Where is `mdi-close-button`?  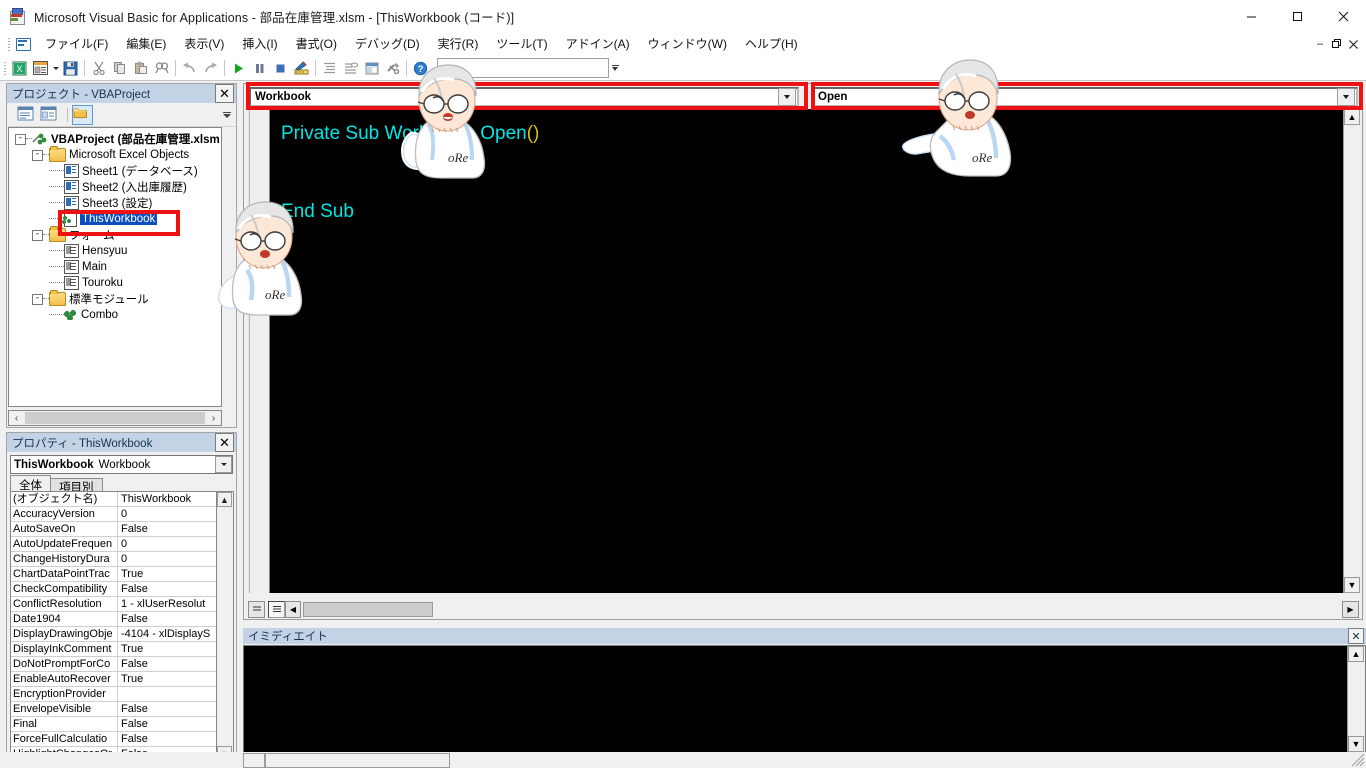
mdi-close-button is located at coordinates (1353, 44).